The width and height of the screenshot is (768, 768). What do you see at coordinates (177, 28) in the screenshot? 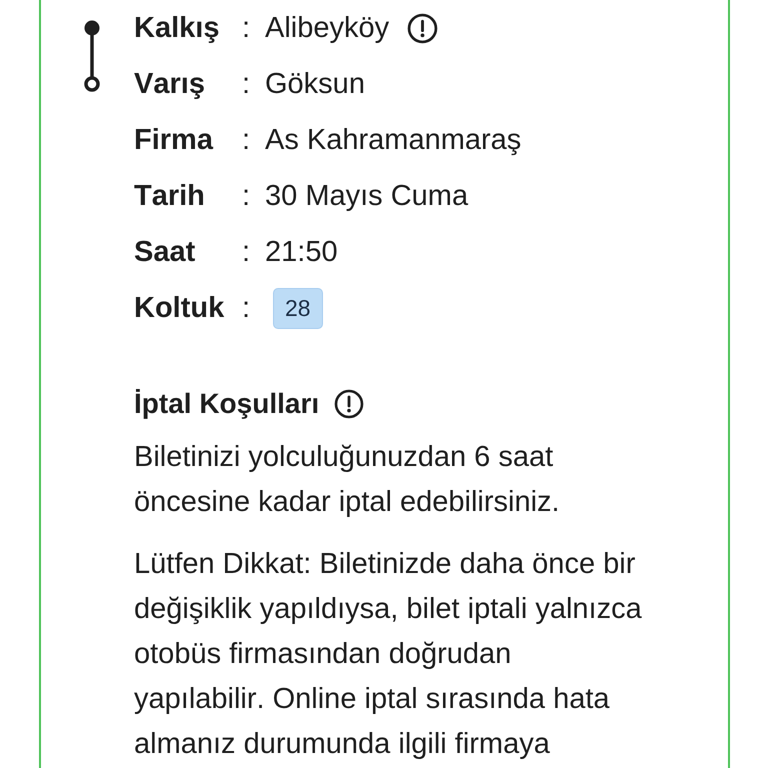
I see `field-label: Kalkış` at bounding box center [177, 28].